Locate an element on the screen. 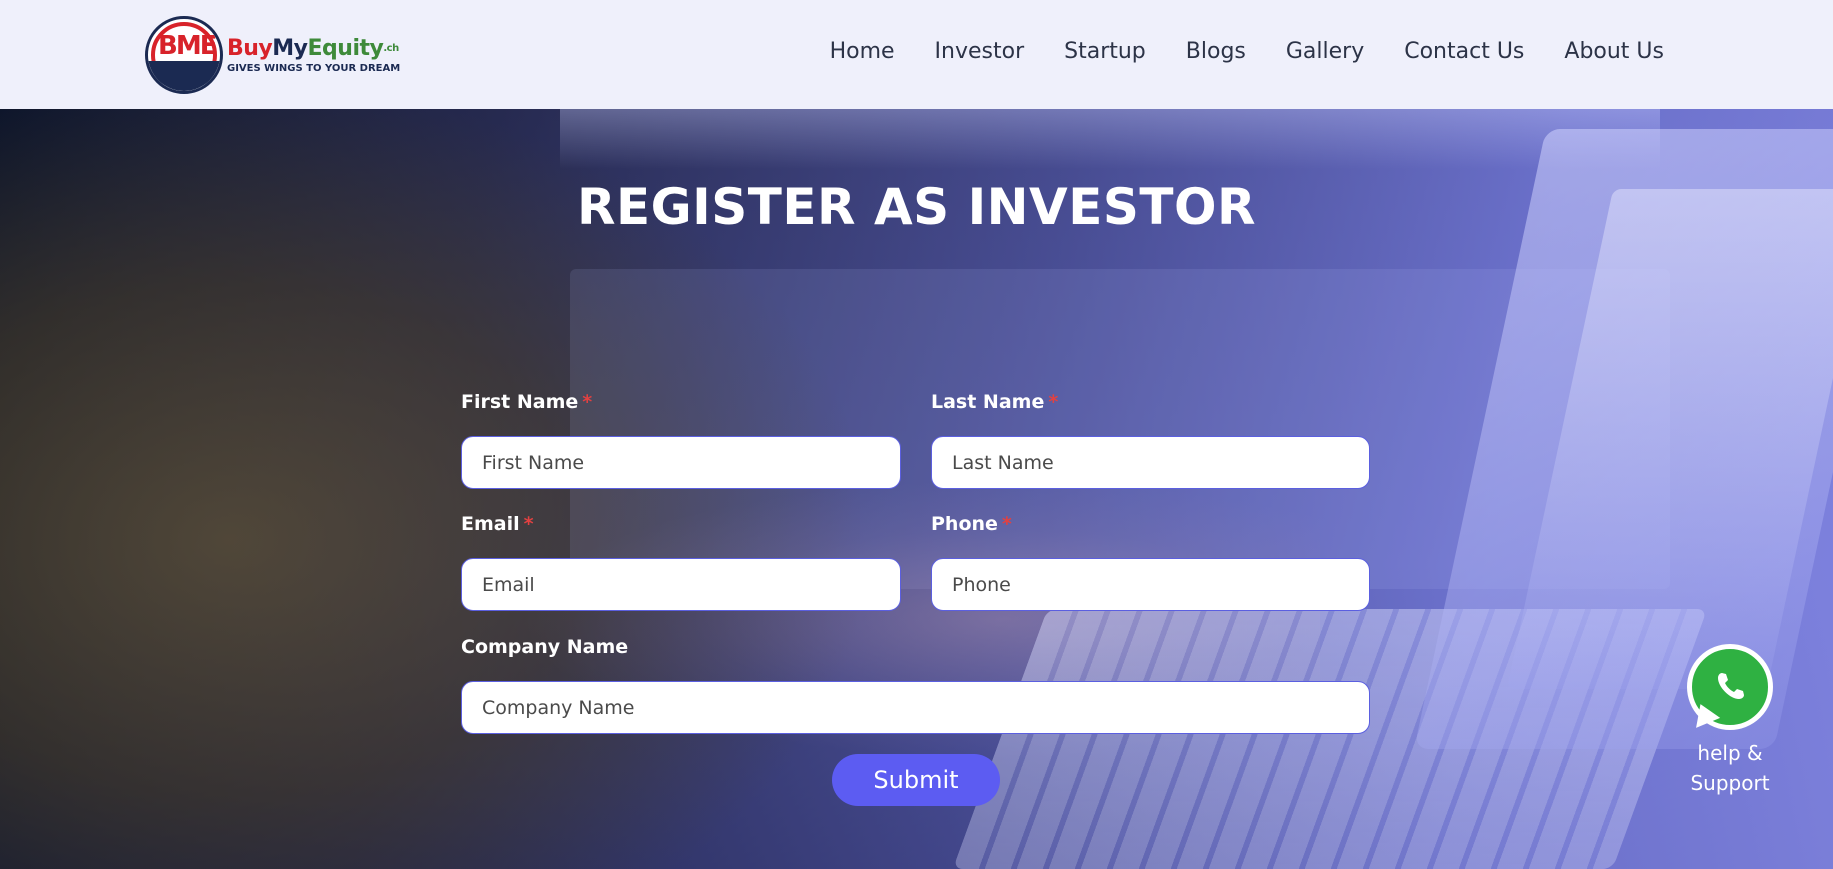 The image size is (1833, 869). logo-text: BuyMyEquity.ch GIVES WINGS TO YOUR DREAM is located at coordinates (314, 54).